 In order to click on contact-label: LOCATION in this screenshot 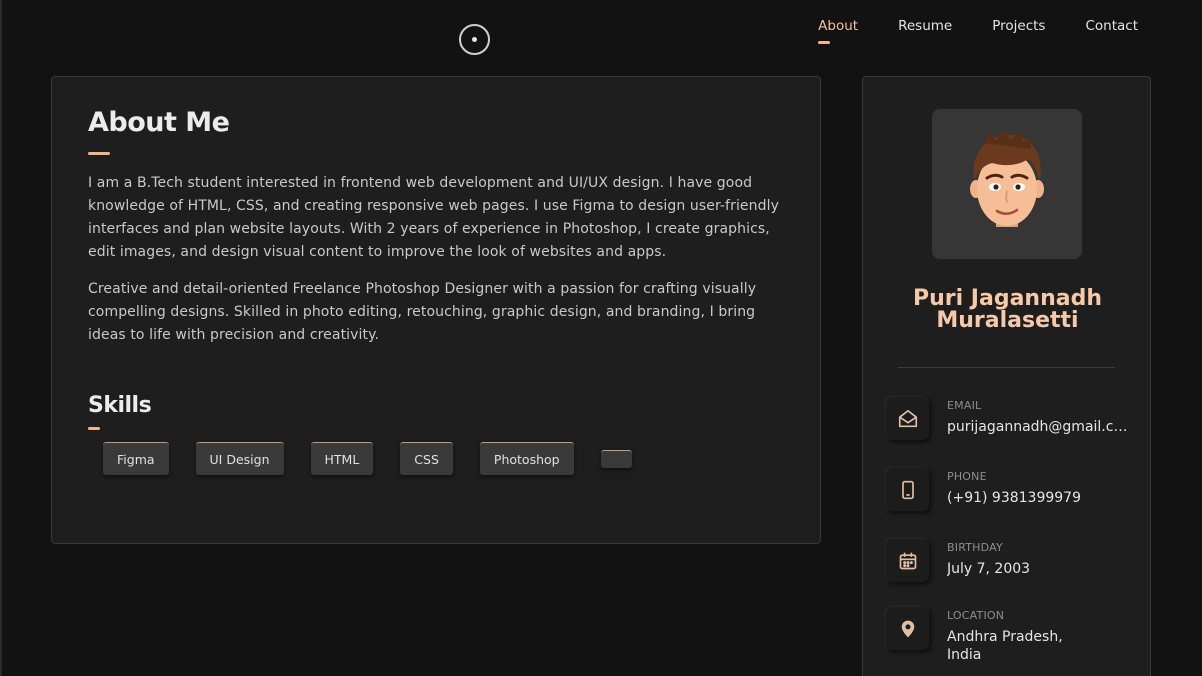, I will do `click(976, 615)`.